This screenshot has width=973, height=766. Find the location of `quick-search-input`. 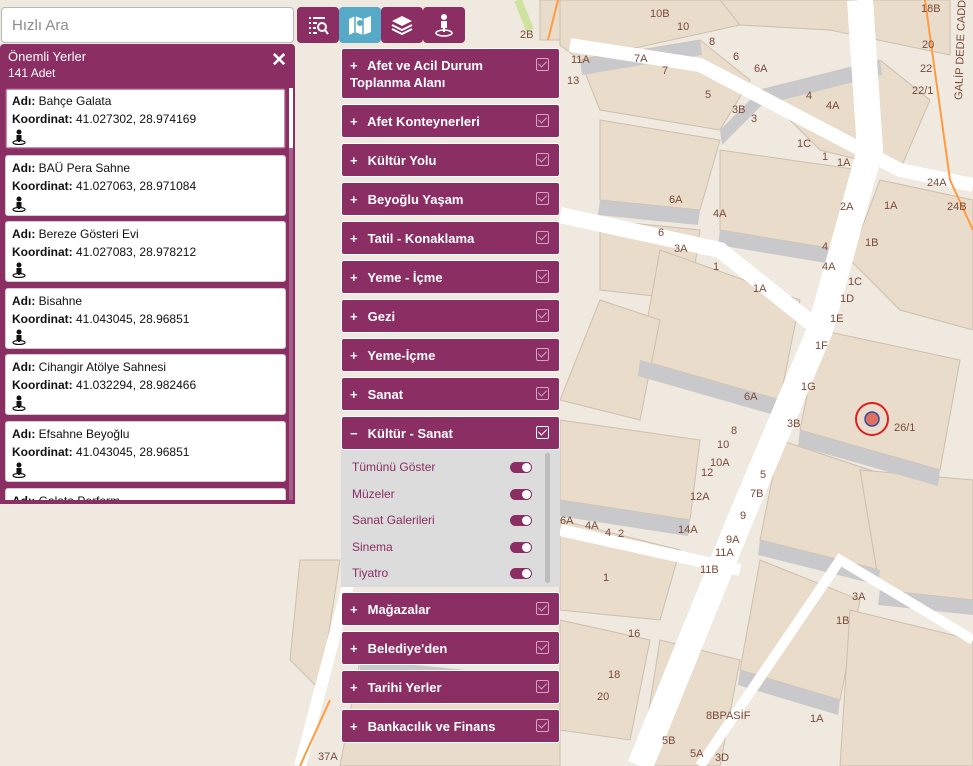

quick-search-input is located at coordinates (147, 25).